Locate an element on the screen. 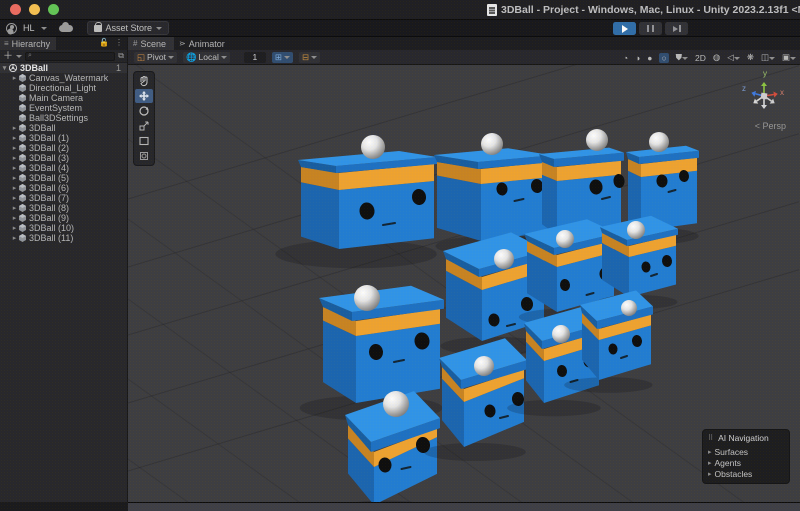 Image resolution: width=800 pixels, height=511 pixels. snap-value-field: 1 is located at coordinates (254, 57).